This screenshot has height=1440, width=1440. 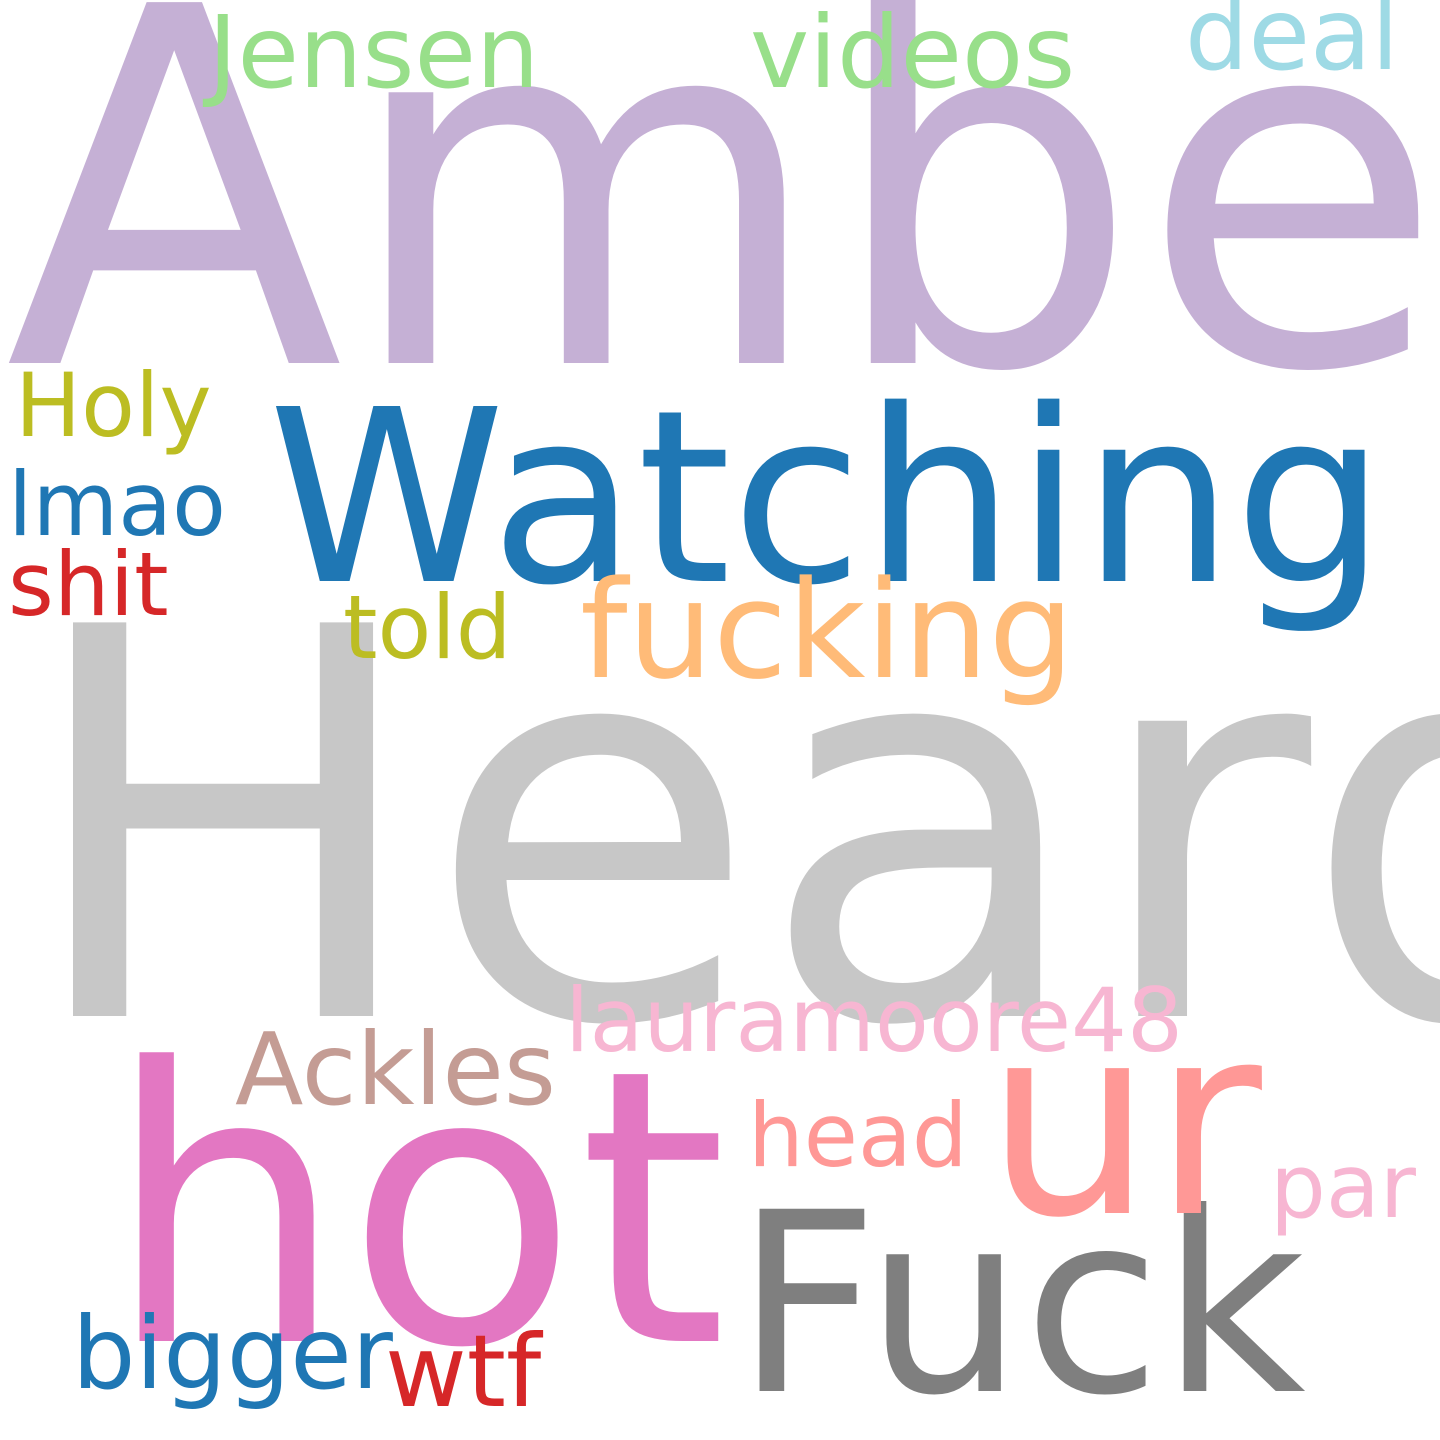 I want to click on word-holy: Holy, so click(x=113, y=405).